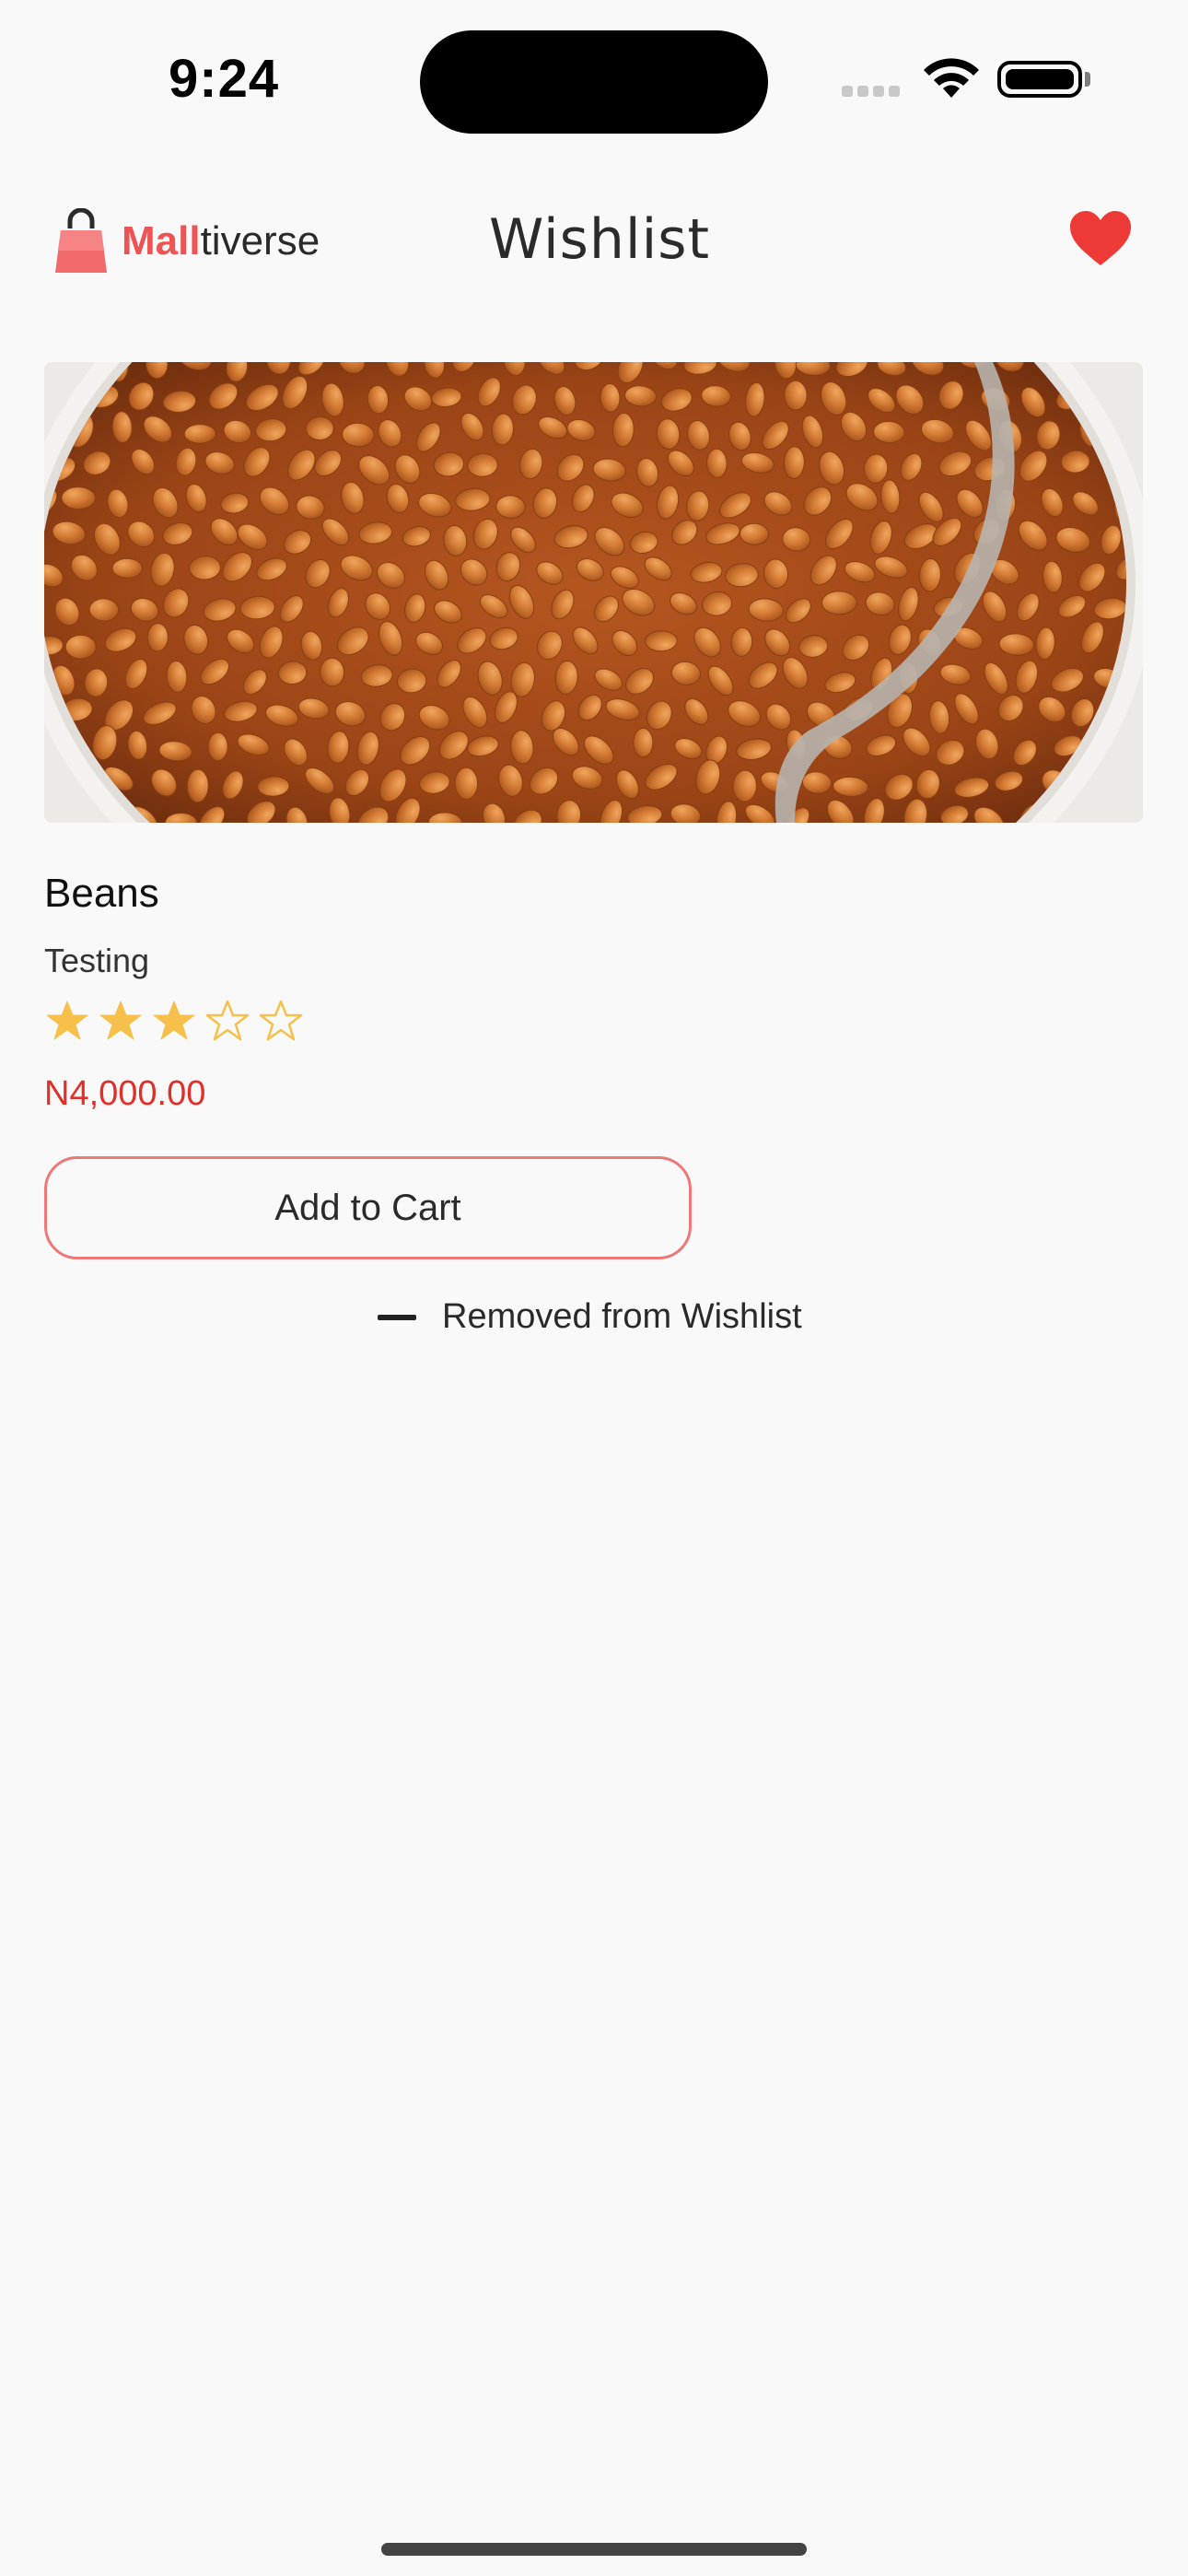 The height and width of the screenshot is (2576, 1188). What do you see at coordinates (594, 2549) in the screenshot?
I see `home-indicator` at bounding box center [594, 2549].